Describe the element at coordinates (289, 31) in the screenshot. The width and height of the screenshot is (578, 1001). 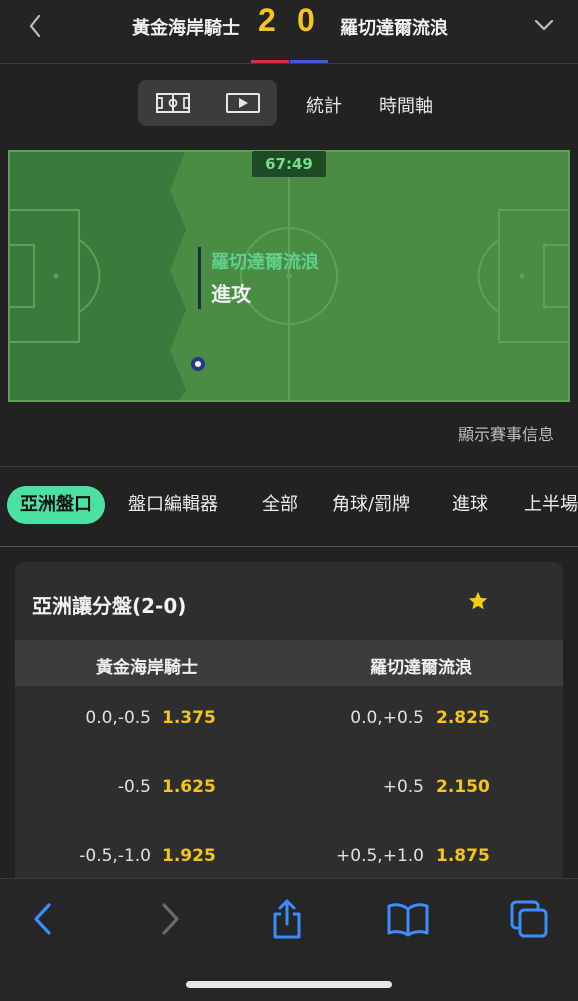
I see `match-header: 黃金海岸騎士 2 0 羅切達爾流浪` at that location.